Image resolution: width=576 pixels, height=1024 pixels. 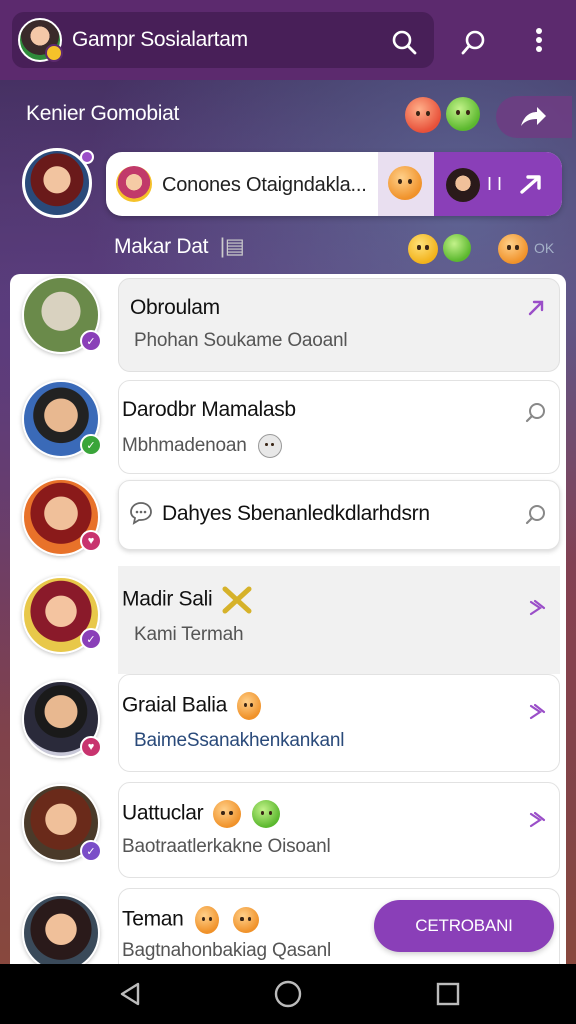 I want to click on chat-row: ♥ Graial Balia BaimeSsanakhenkankanl, so click(x=288, y=726).